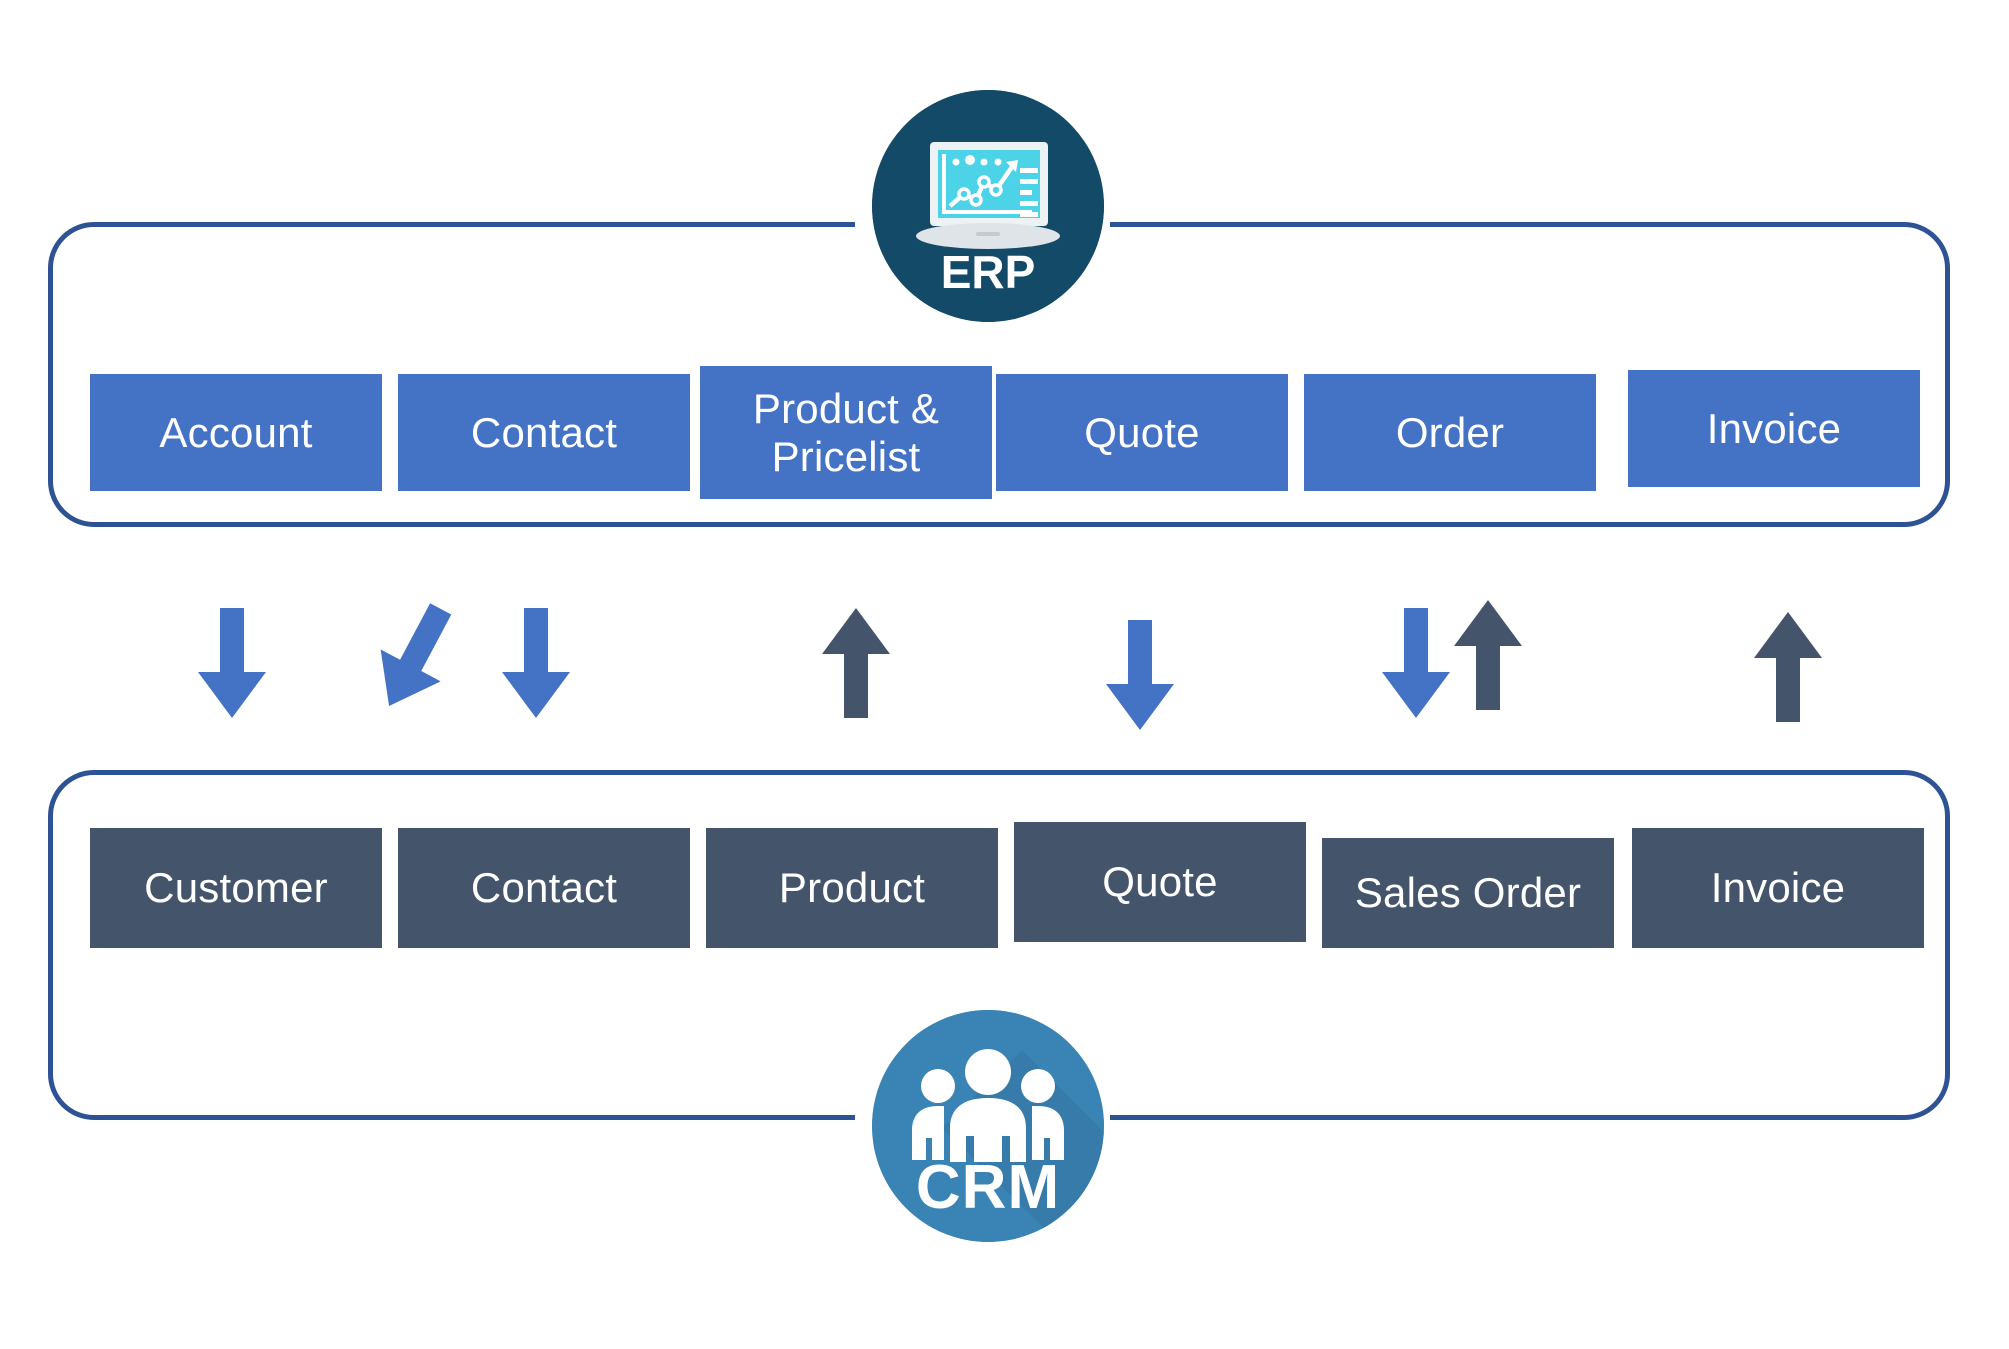 The width and height of the screenshot is (2009, 1349). I want to click on erp-entity-contact: Contact, so click(544, 432).